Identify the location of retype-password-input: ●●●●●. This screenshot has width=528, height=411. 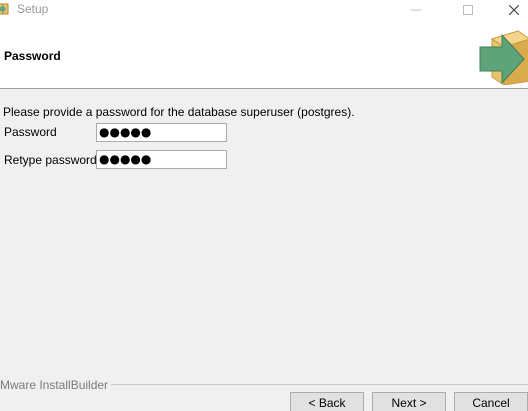
(161, 159).